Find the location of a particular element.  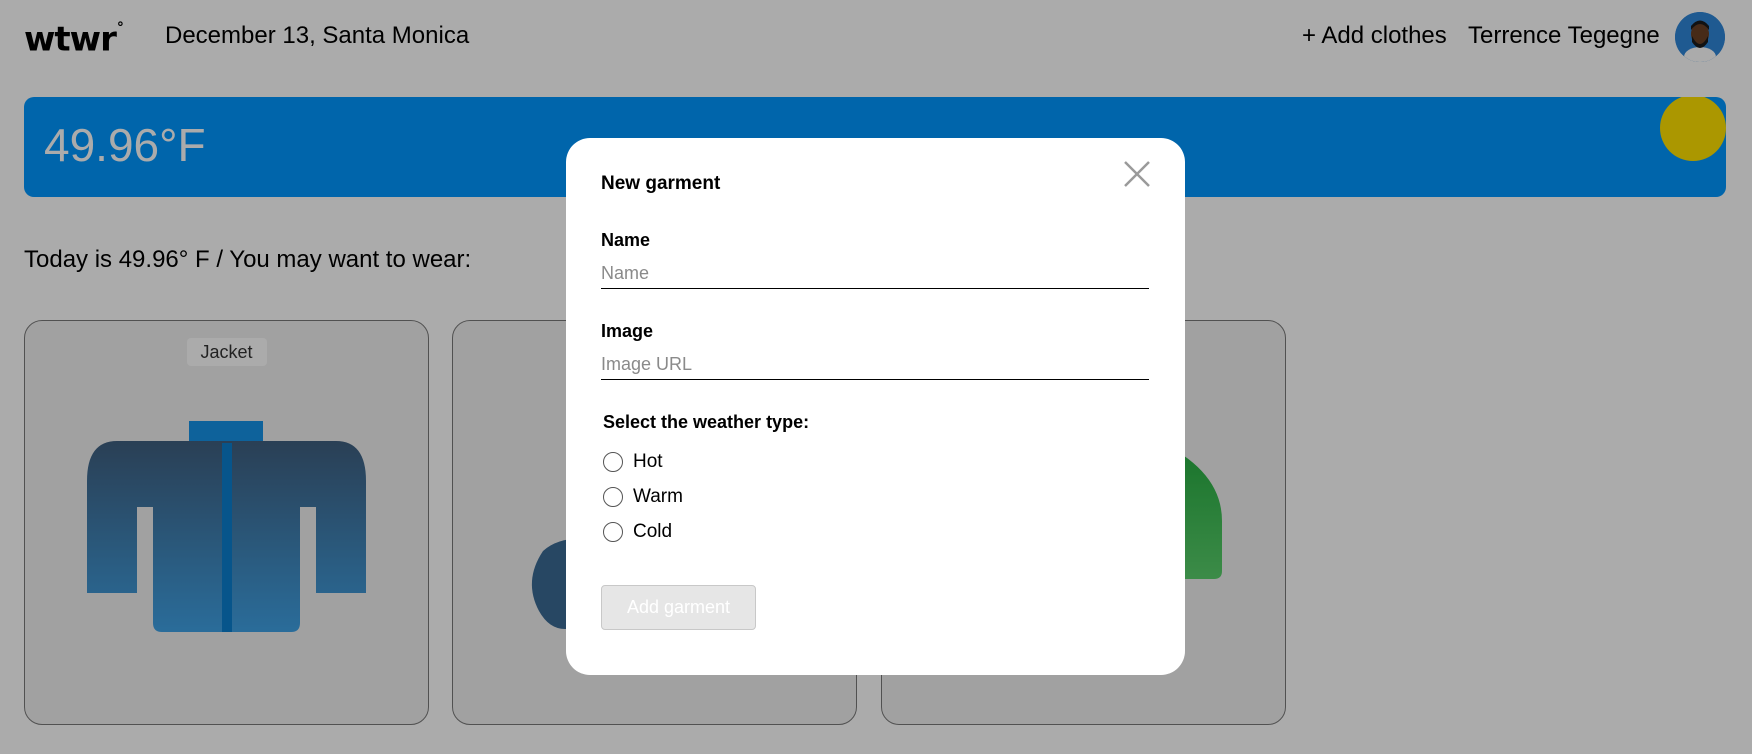

image-url-input is located at coordinates (875, 365).